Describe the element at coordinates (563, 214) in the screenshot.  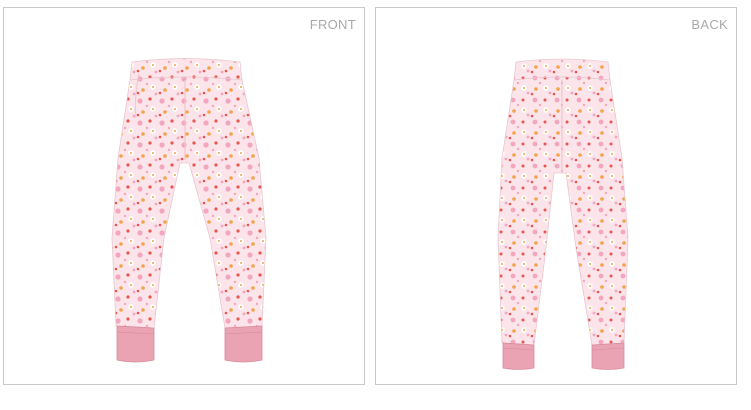
I see `back-pants-image` at that location.